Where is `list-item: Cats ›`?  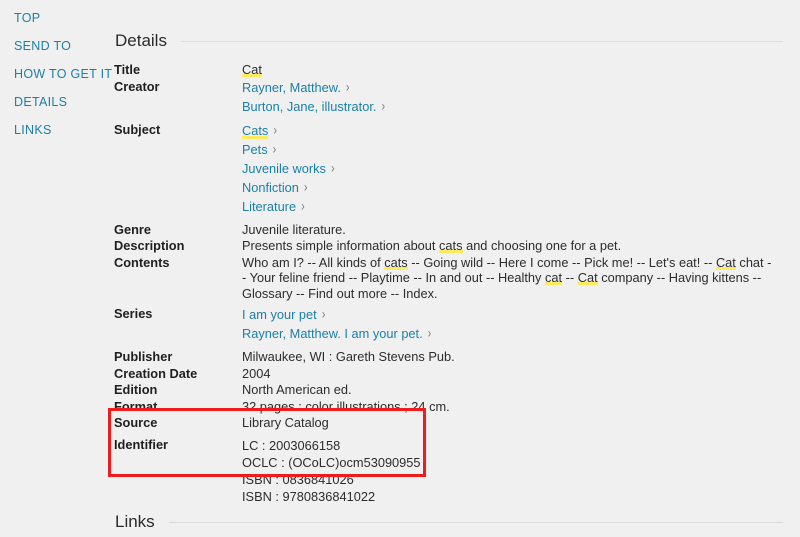
list-item: Cats › is located at coordinates (508, 131).